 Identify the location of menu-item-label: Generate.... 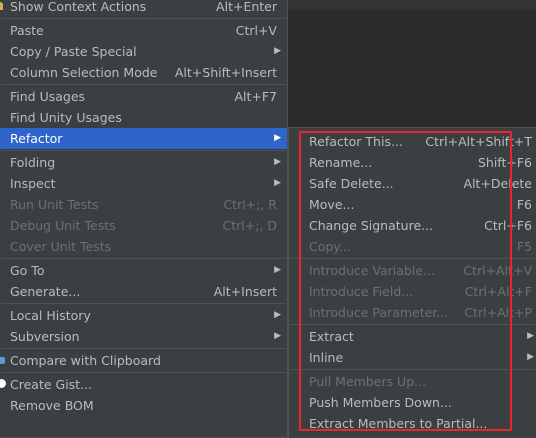
(45, 291).